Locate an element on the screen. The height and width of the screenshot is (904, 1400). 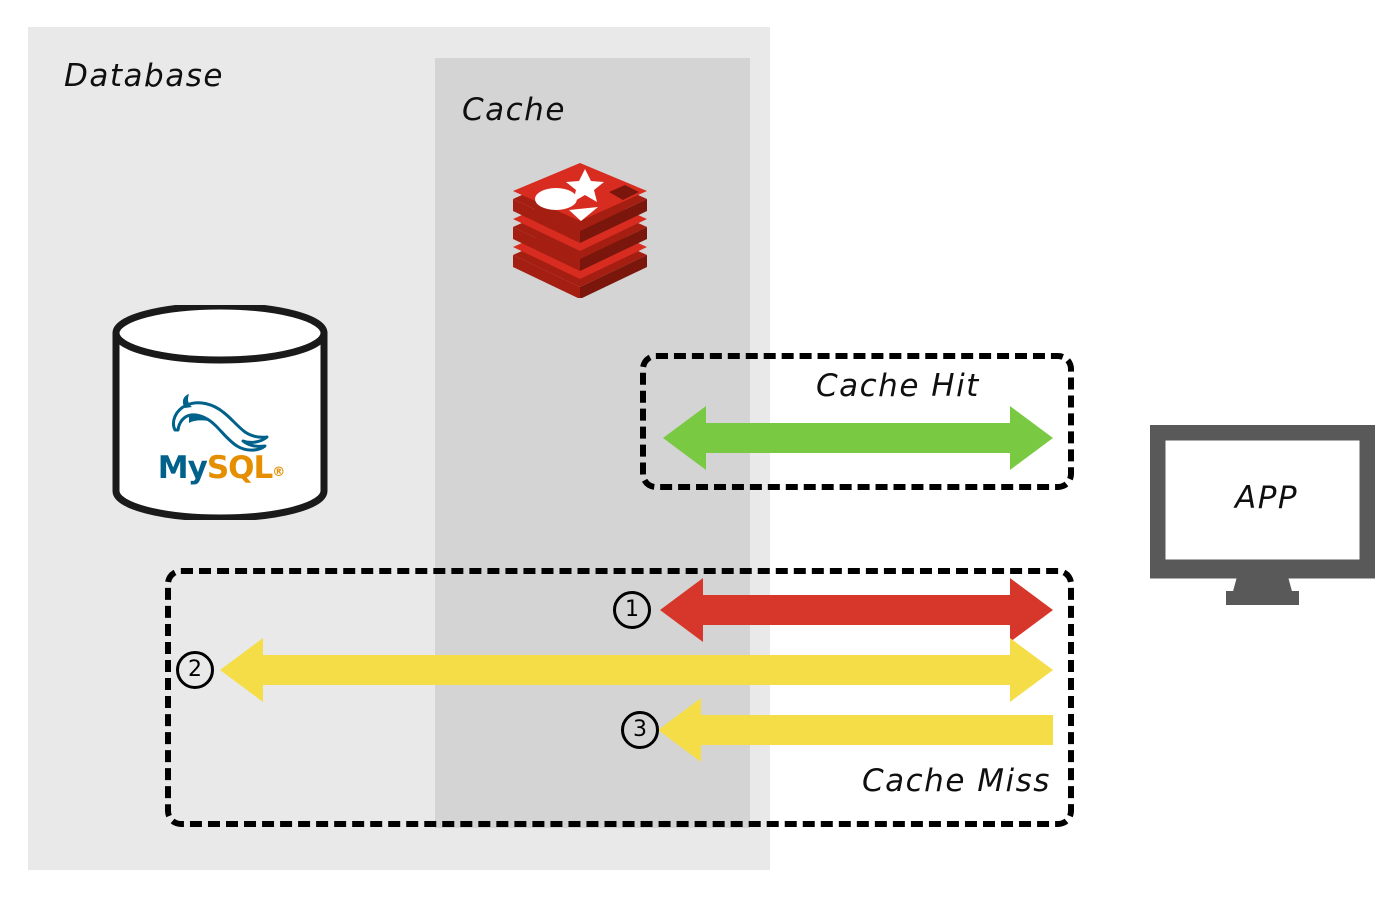
mysql-wordmark: MySQL® is located at coordinates (221, 468).